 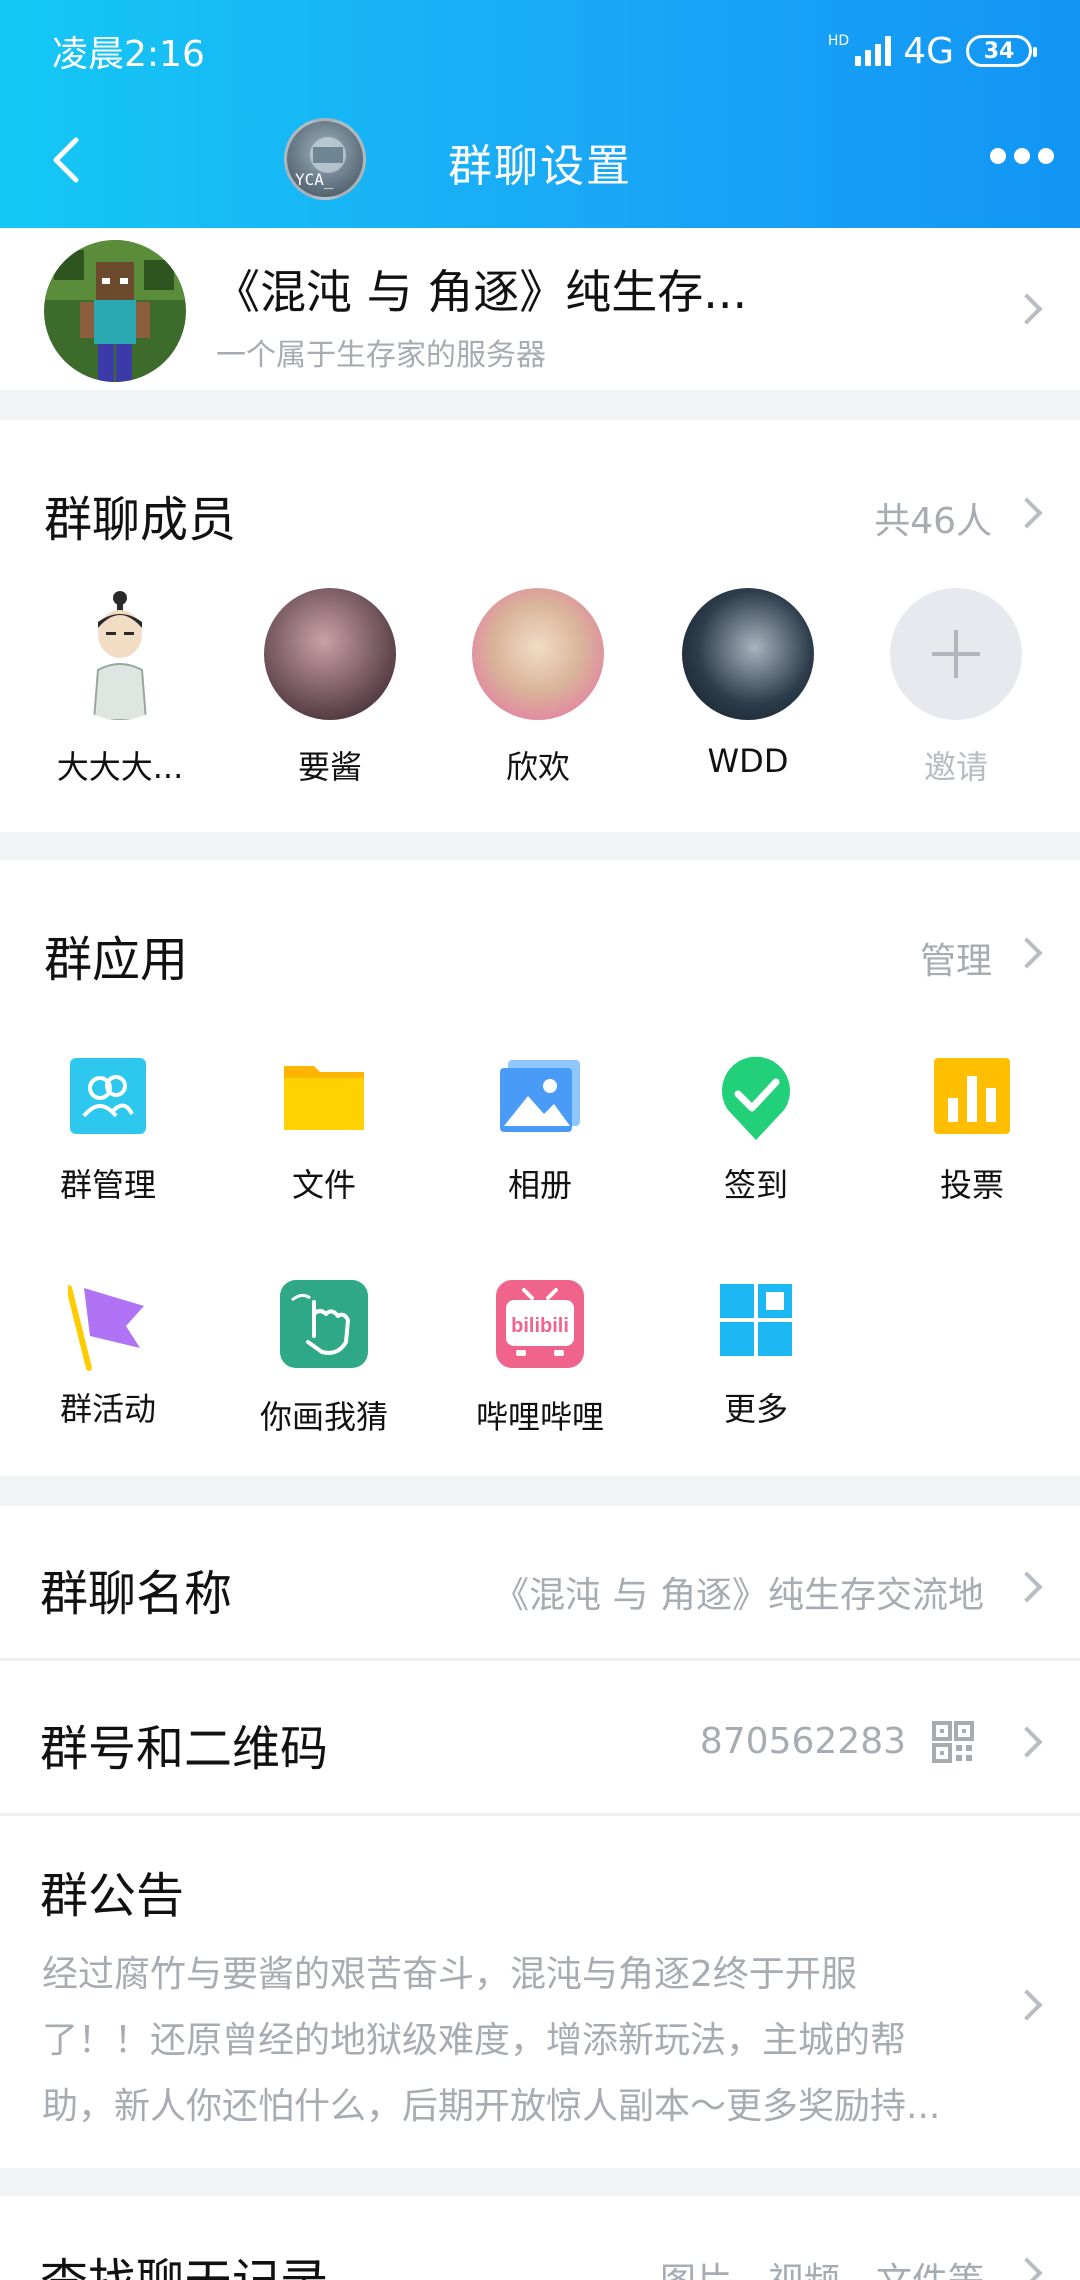 I want to click on app-header: 凌晨2:16 HD 4G 34 YCA_ 群聊设置, so click(x=540, y=114).